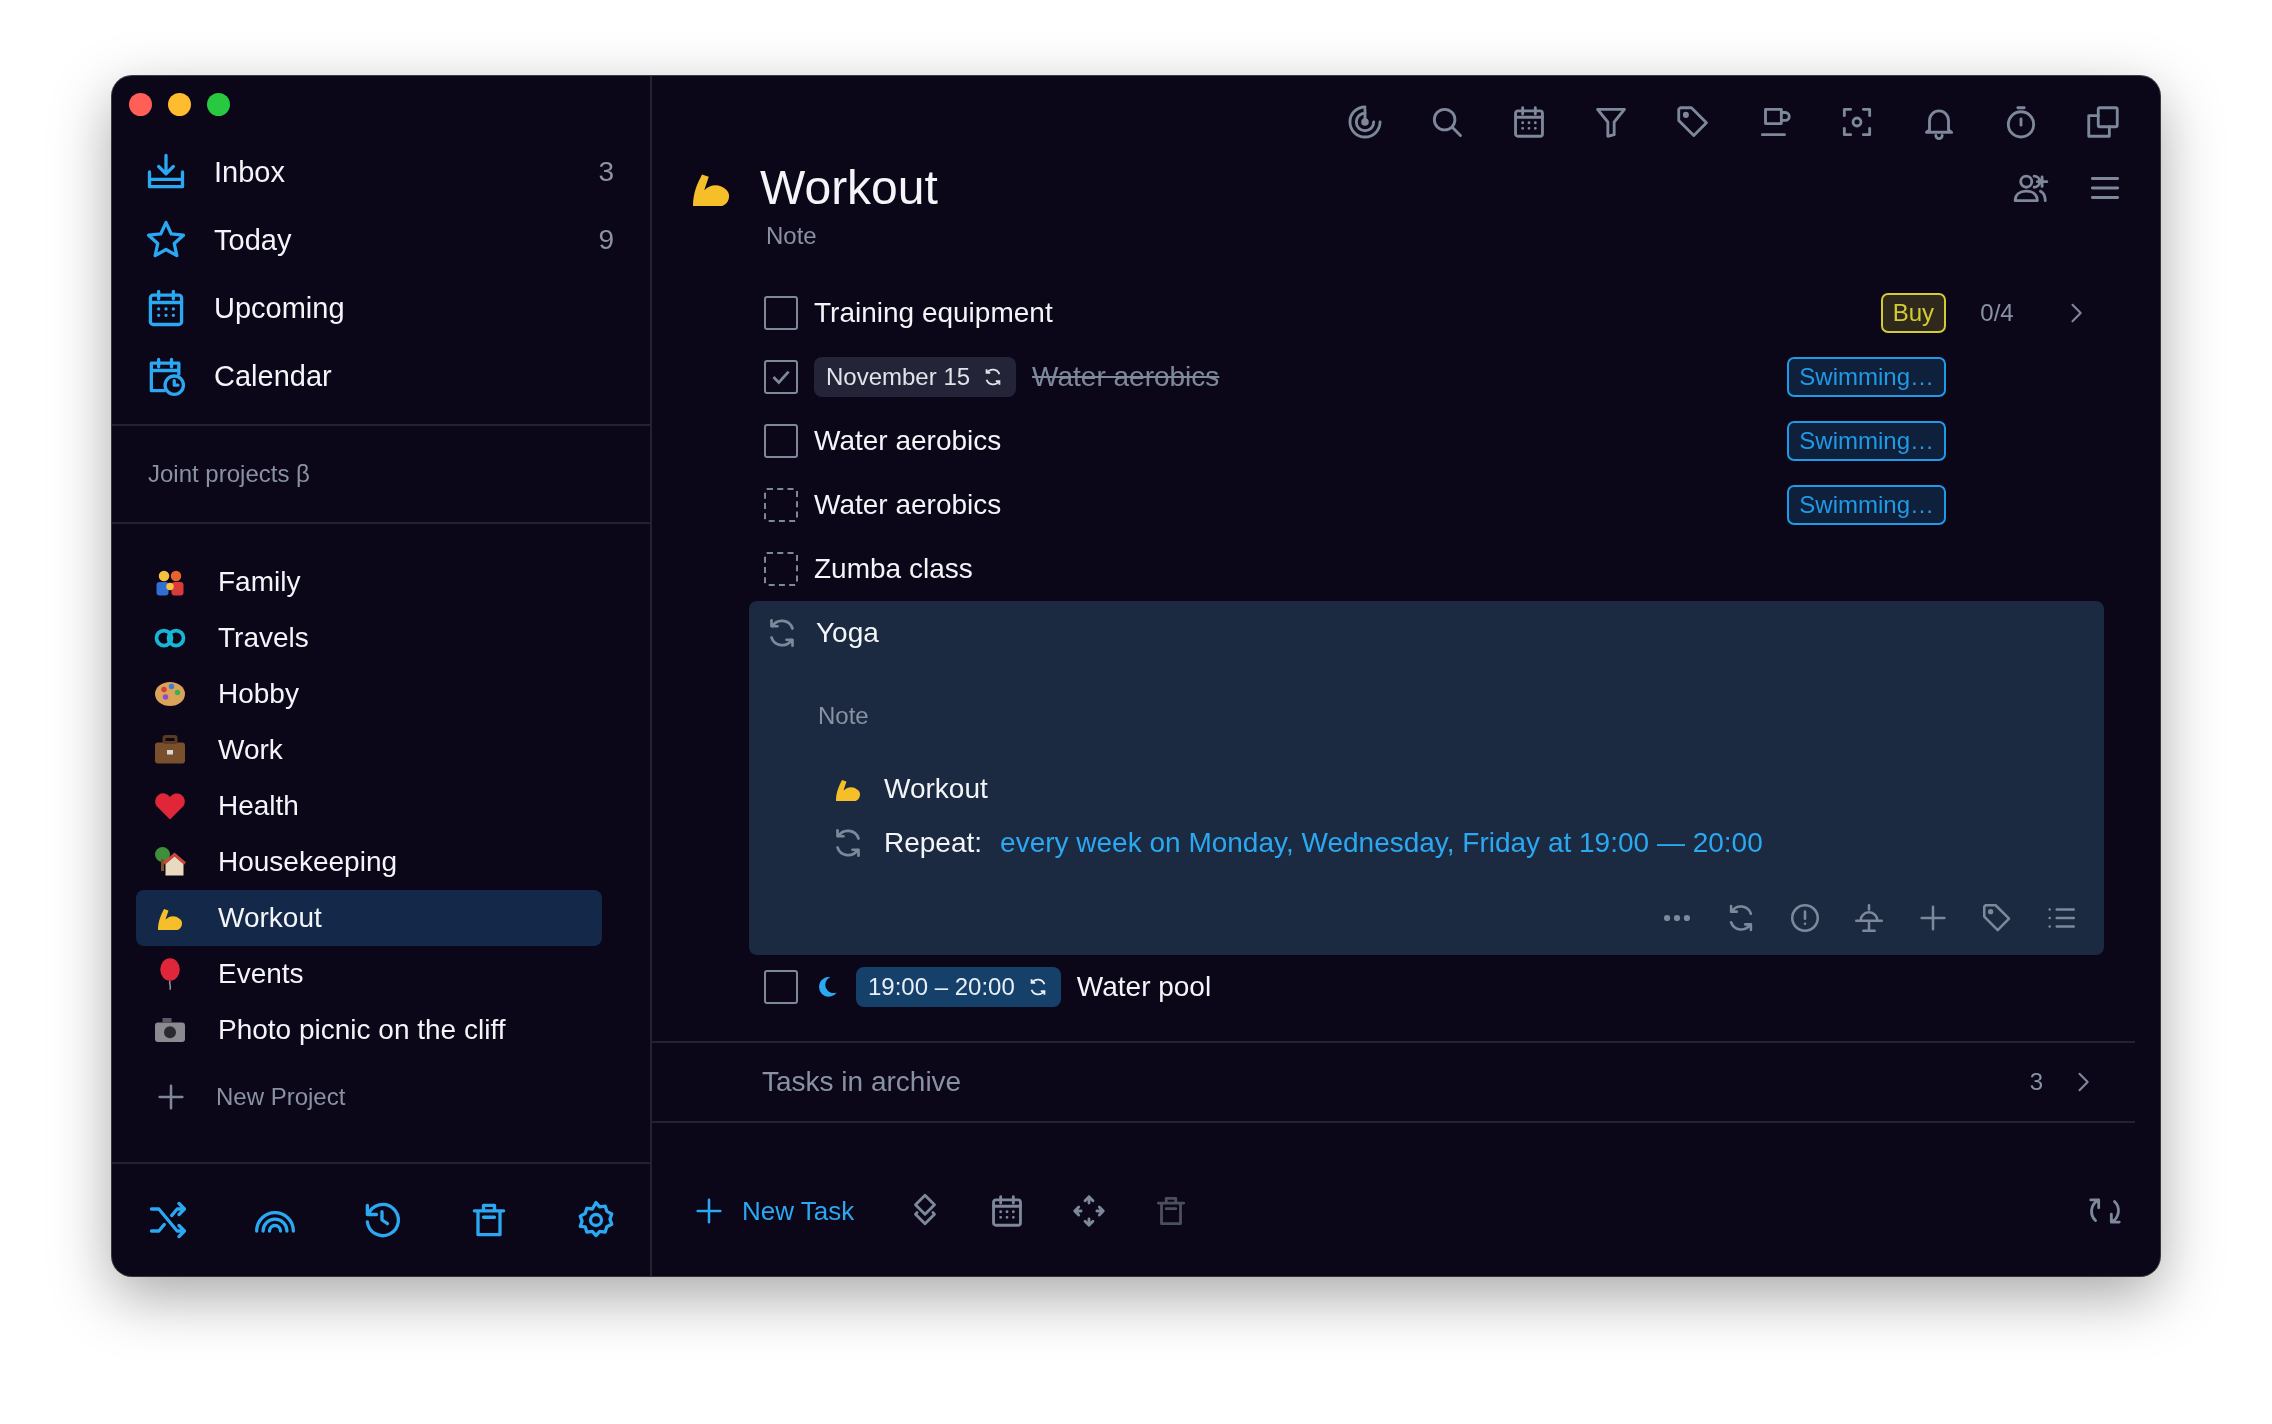  I want to click on target-icon, so click(1365, 122).